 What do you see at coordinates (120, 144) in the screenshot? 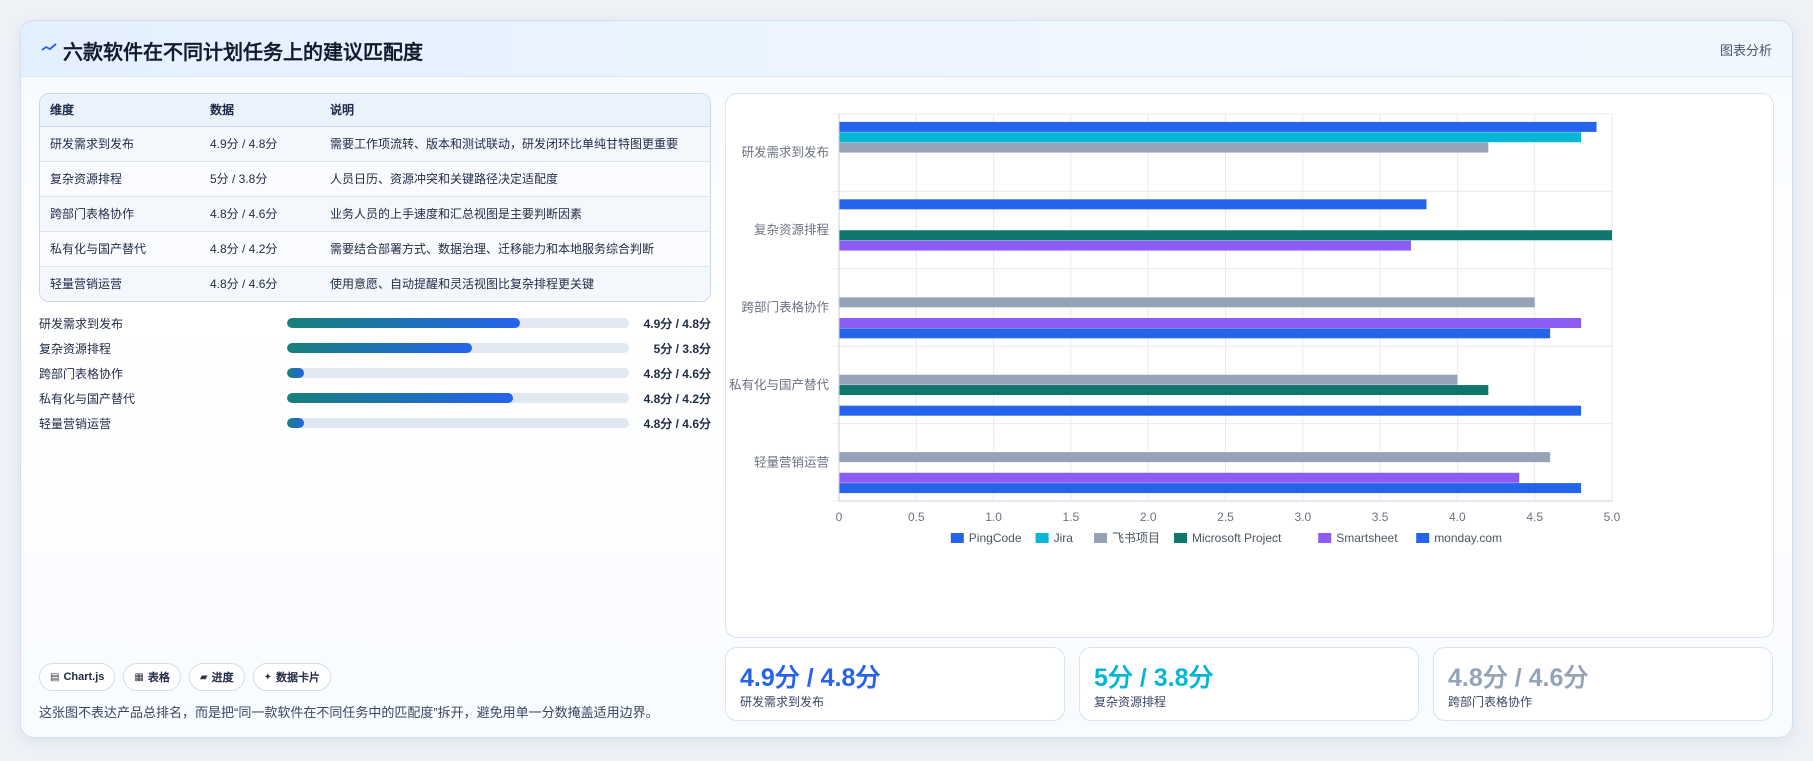
I see `cell-dimension: 研发需求到发布` at bounding box center [120, 144].